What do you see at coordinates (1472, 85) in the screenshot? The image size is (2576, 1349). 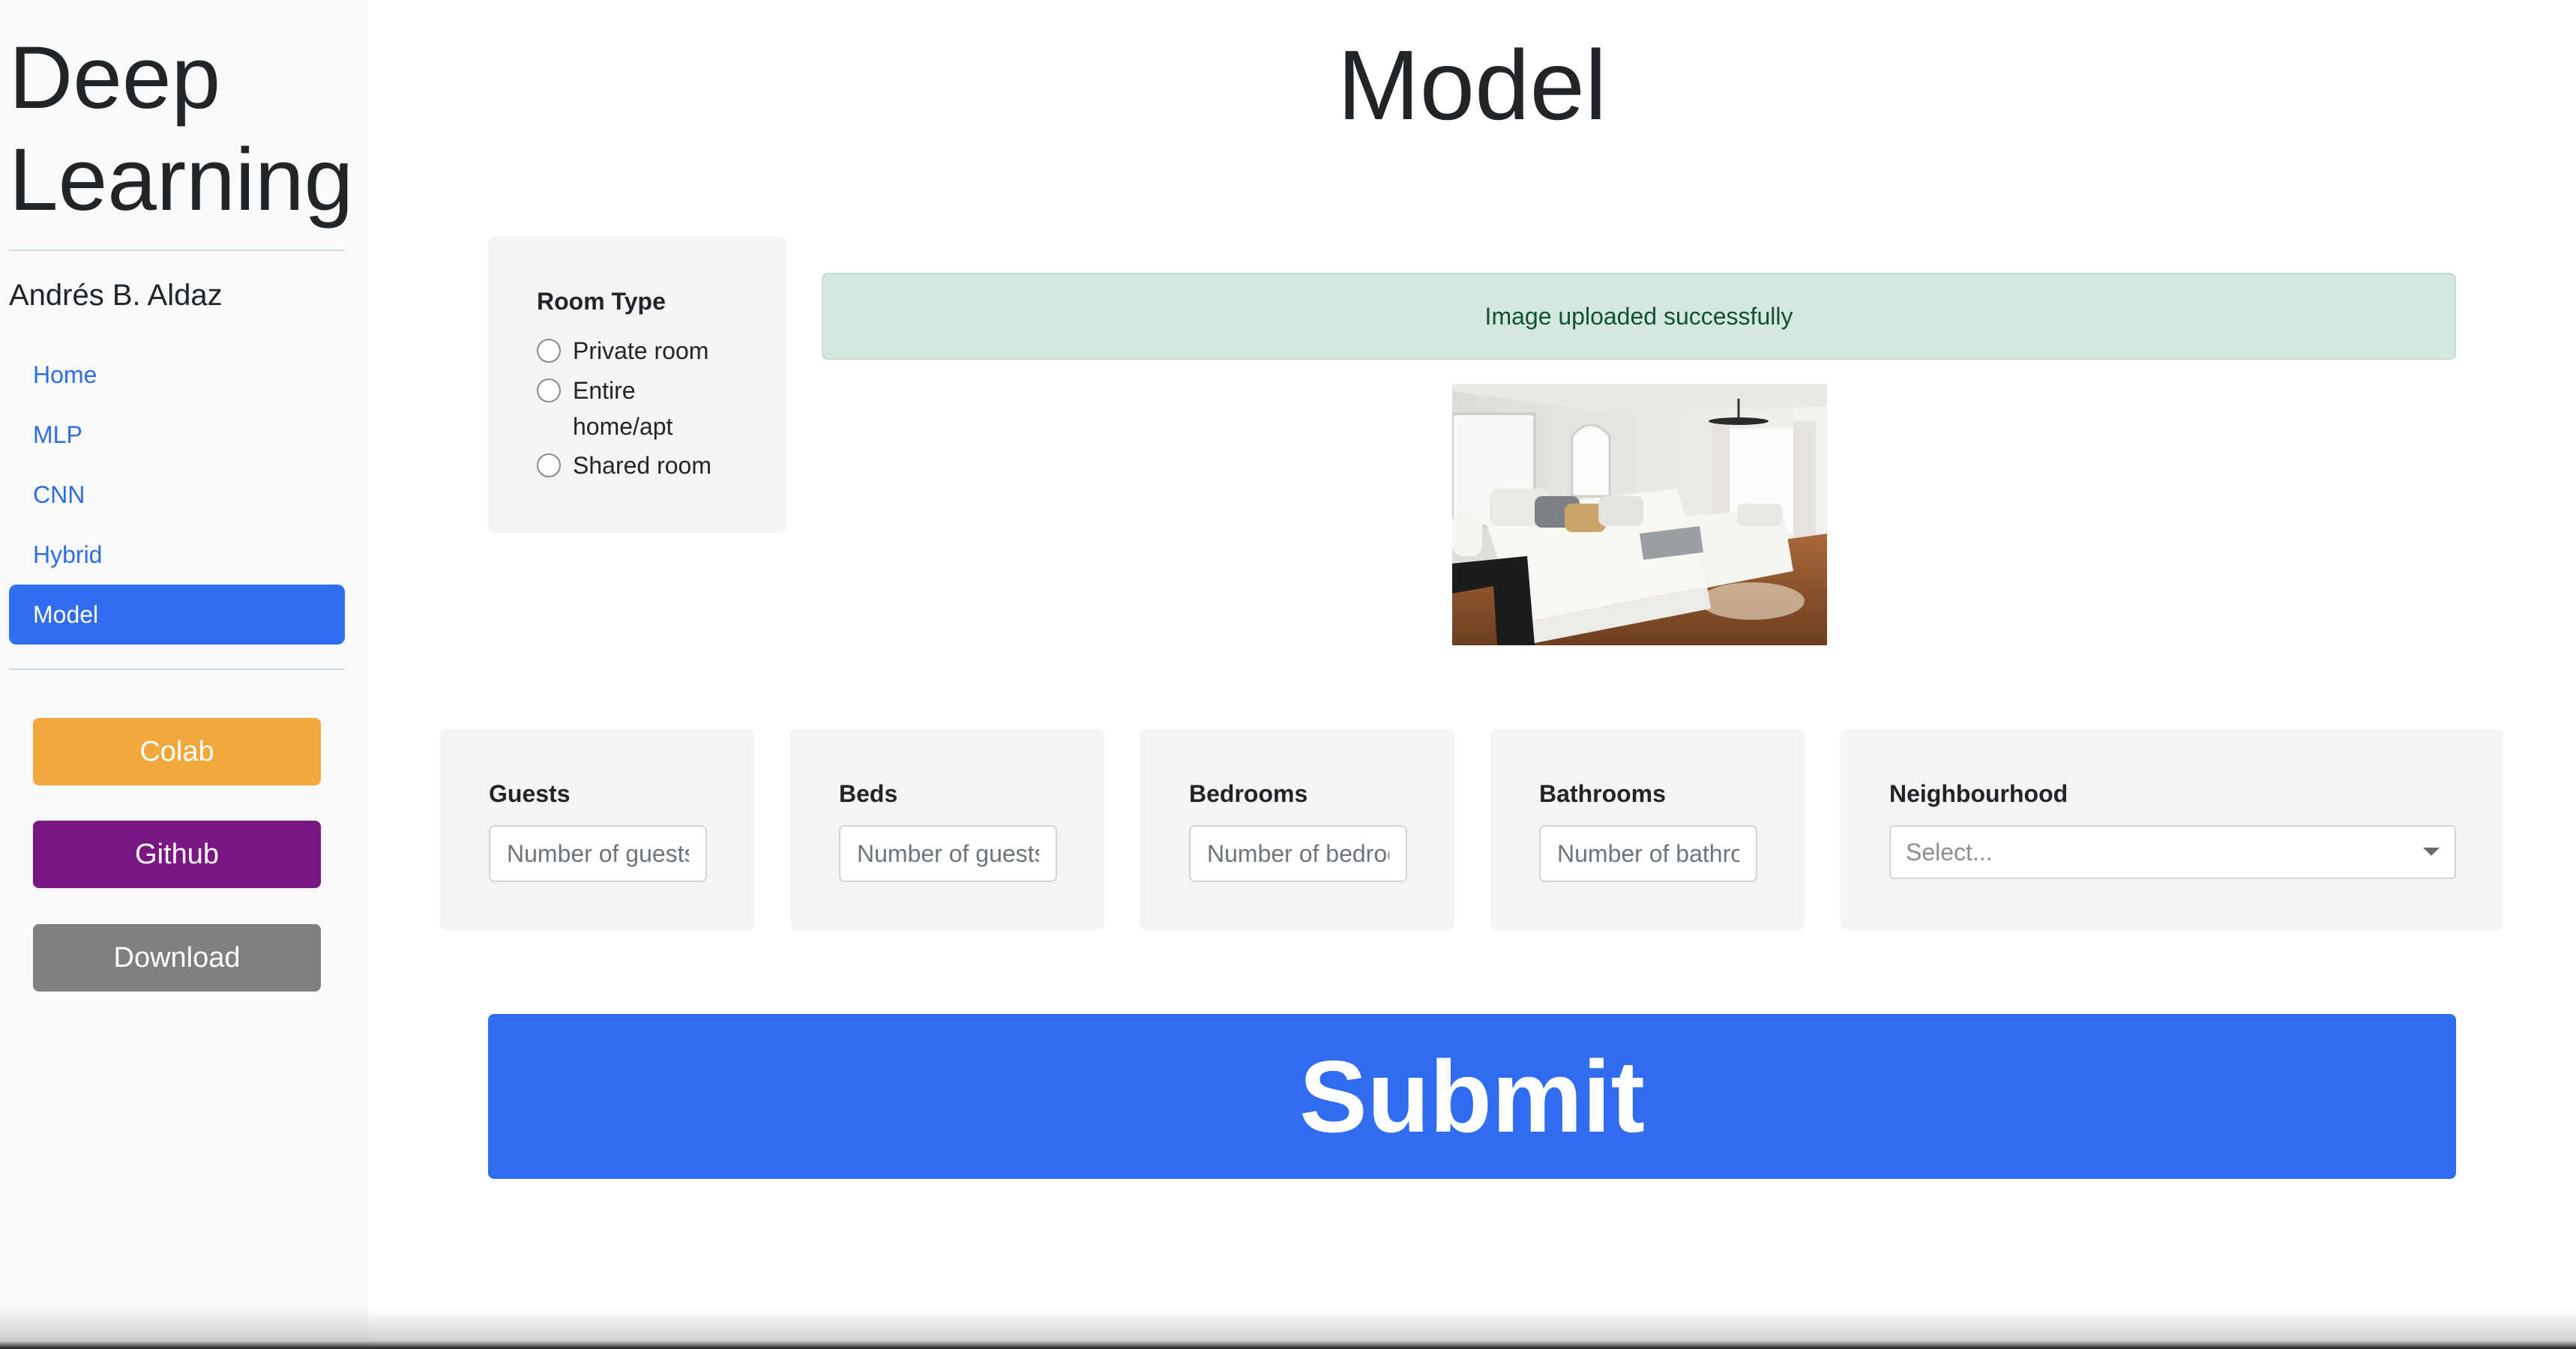 I see `page-title: Model` at bounding box center [1472, 85].